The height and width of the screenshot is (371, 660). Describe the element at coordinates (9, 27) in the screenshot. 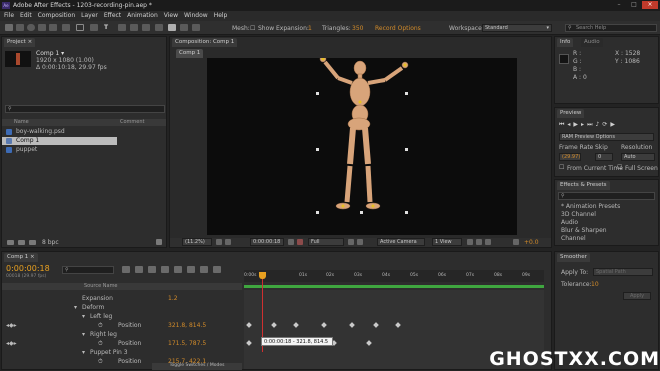

I see `selection-tool-icon` at that location.